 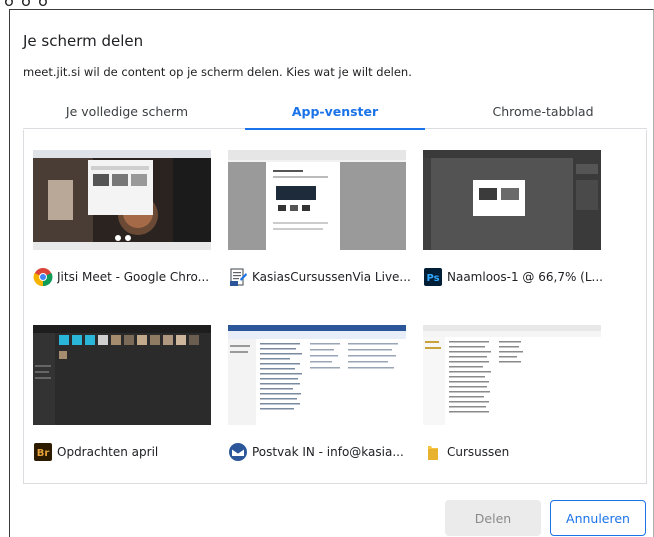 I want to click on window-title: Cursussen, so click(x=478, y=452).